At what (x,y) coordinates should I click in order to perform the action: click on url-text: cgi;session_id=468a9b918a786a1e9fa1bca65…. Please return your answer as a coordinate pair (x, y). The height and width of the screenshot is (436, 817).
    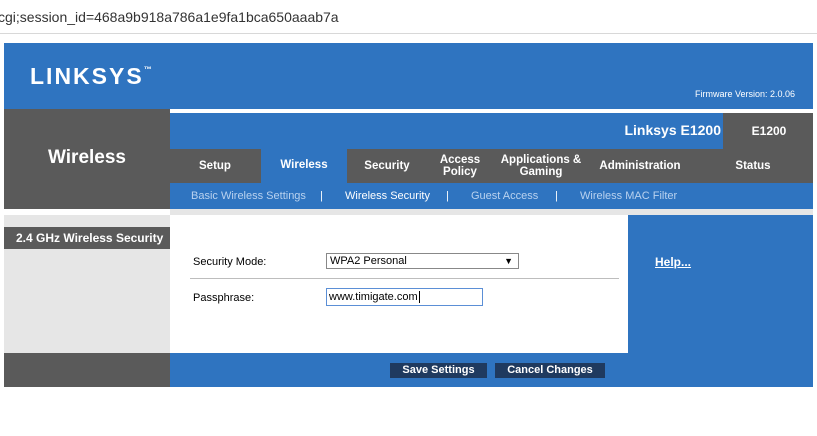
    Looking at the image, I should click on (169, 17).